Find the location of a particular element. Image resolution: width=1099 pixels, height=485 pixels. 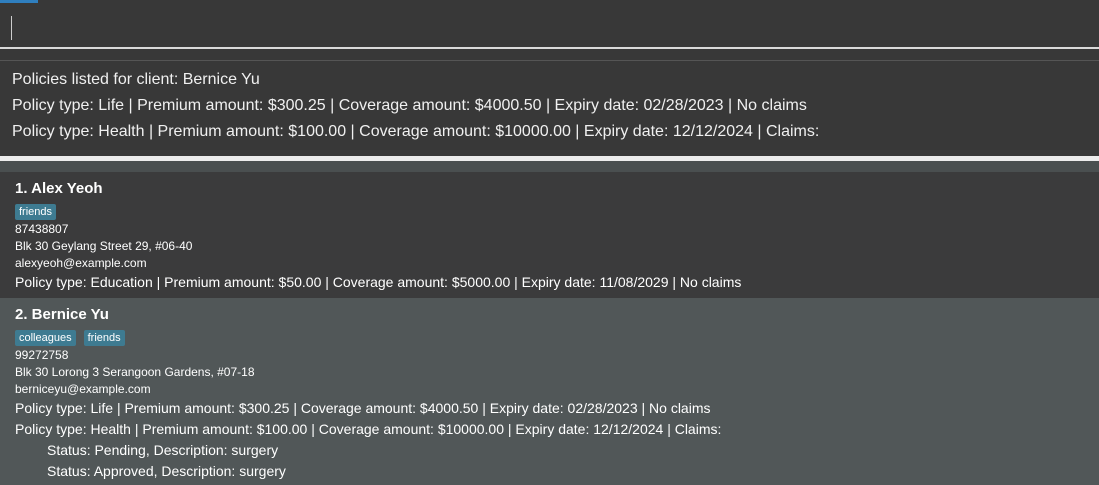

result-line: Policies listed for client: Bernice Yu is located at coordinates (136, 79).